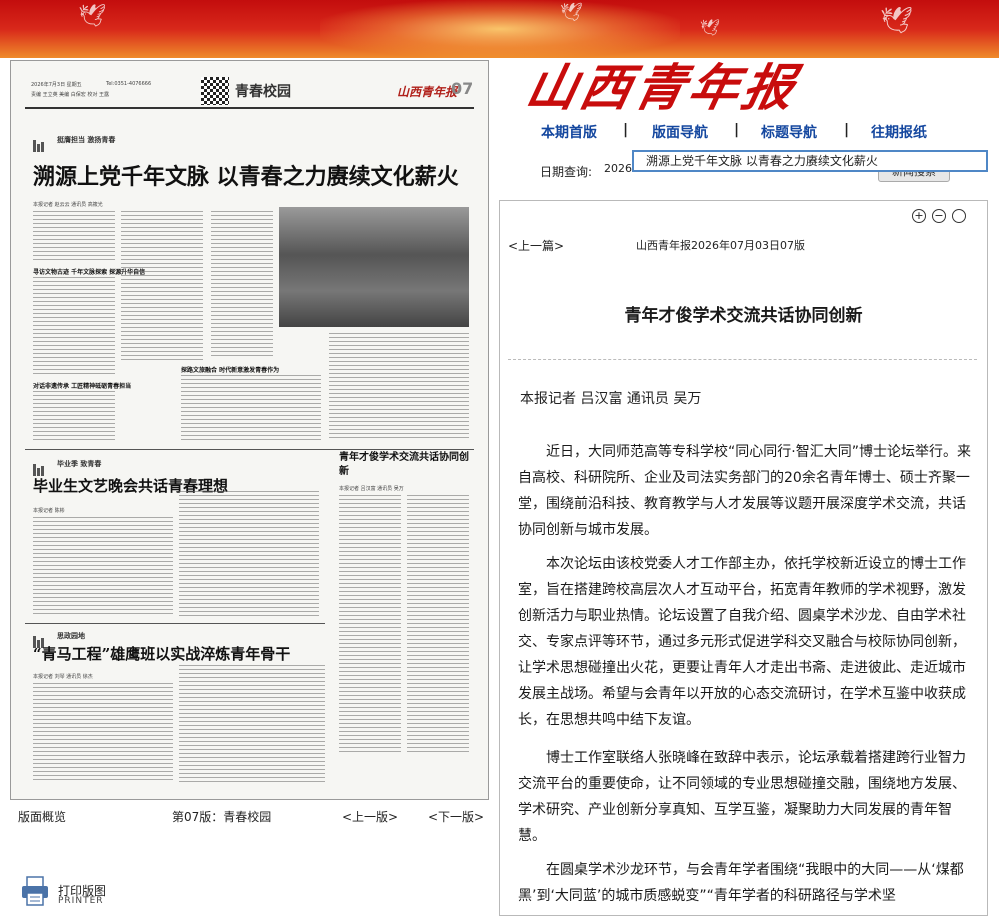  Describe the element at coordinates (42, 816) in the screenshot. I see `page-overview-link: 版面概览` at that location.